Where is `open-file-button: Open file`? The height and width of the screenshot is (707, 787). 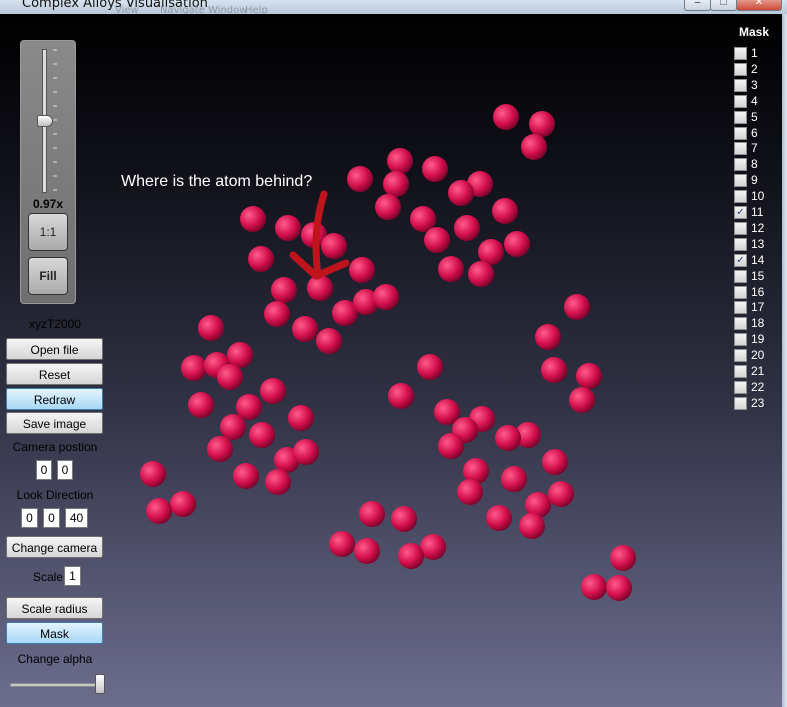
open-file-button: Open file is located at coordinates (54, 349).